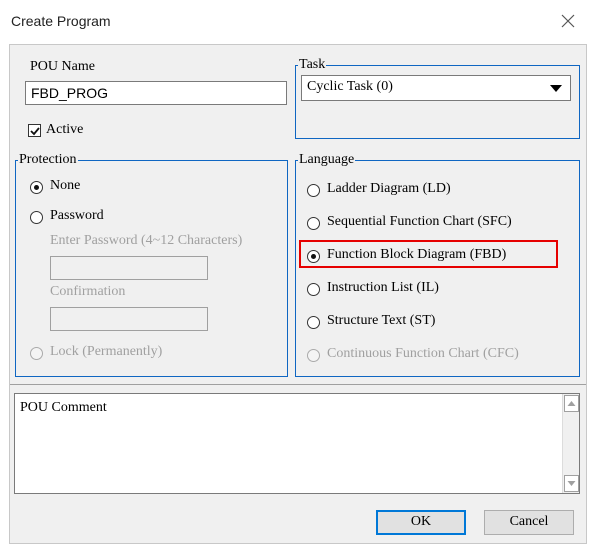  Describe the element at coordinates (313, 256) in the screenshot. I see `language-fbd-radio` at that location.